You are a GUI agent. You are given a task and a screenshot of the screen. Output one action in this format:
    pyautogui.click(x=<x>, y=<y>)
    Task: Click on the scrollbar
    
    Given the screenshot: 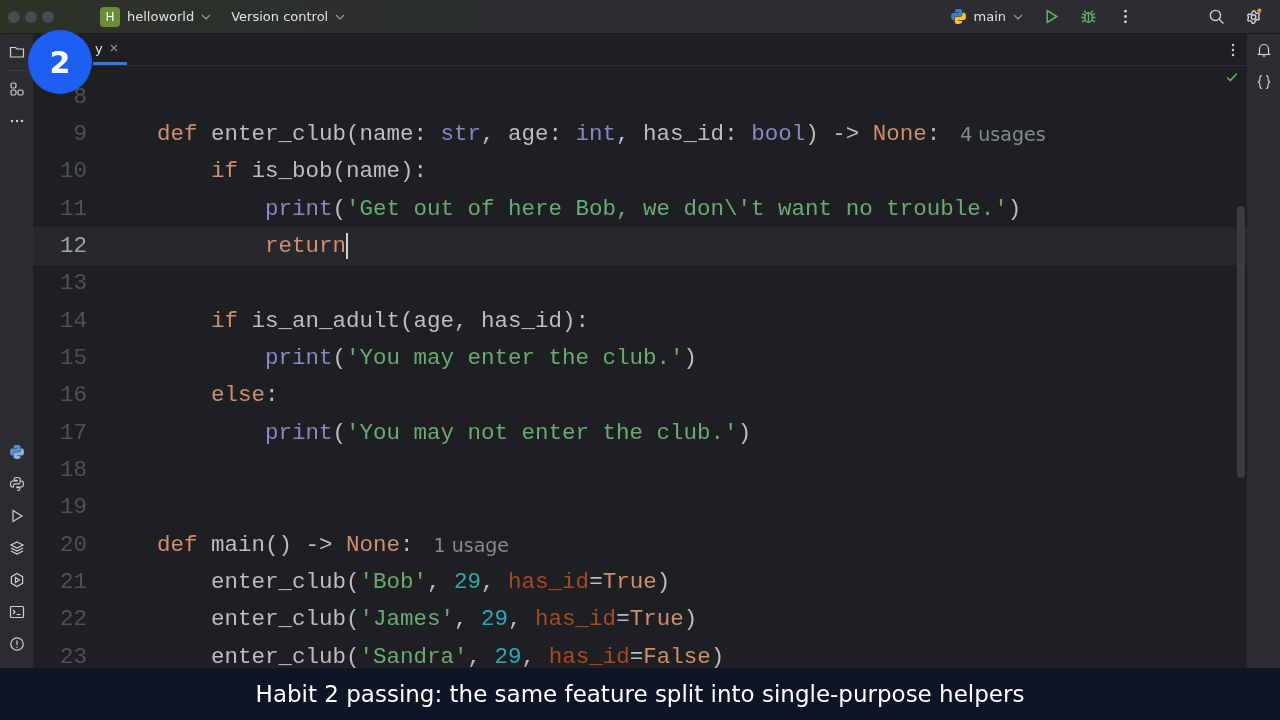 What is the action you would take?
    pyautogui.click(x=1241, y=342)
    